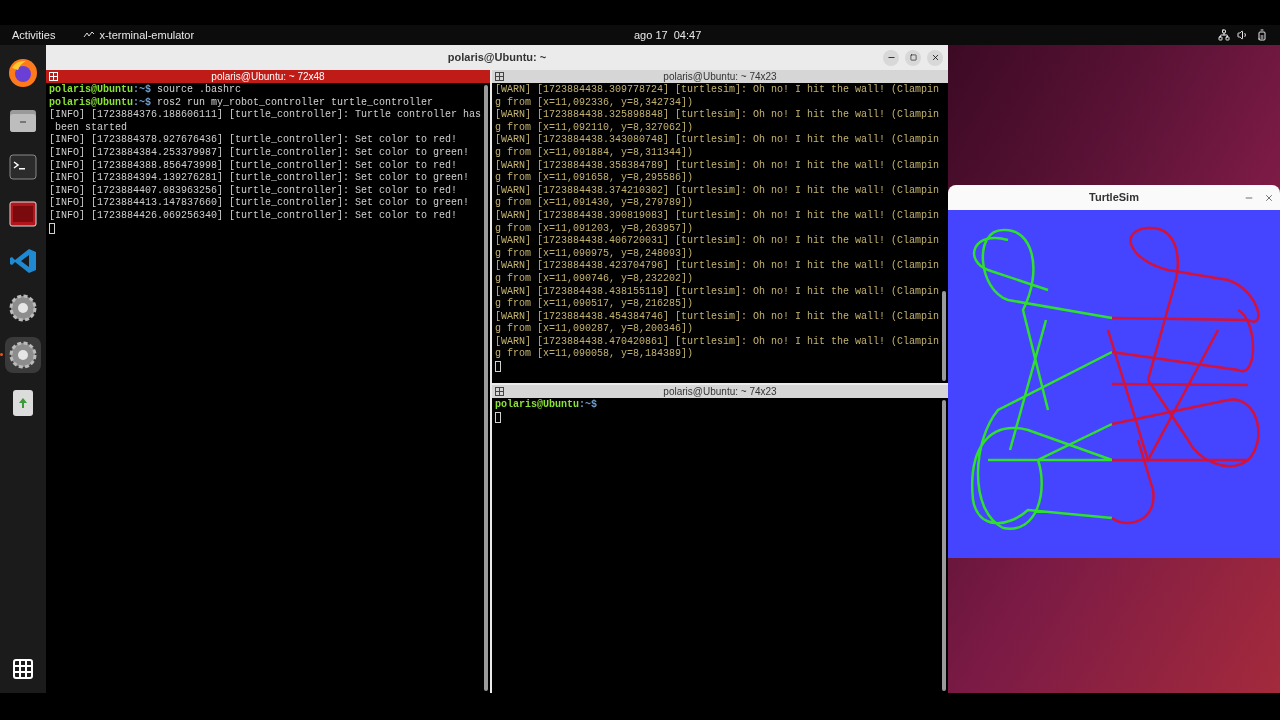  Describe the element at coordinates (259, 203) in the screenshot. I see `log-line: [INFO] [1723884413.147837660] [turtle_controller]: Set color to green!` at that location.